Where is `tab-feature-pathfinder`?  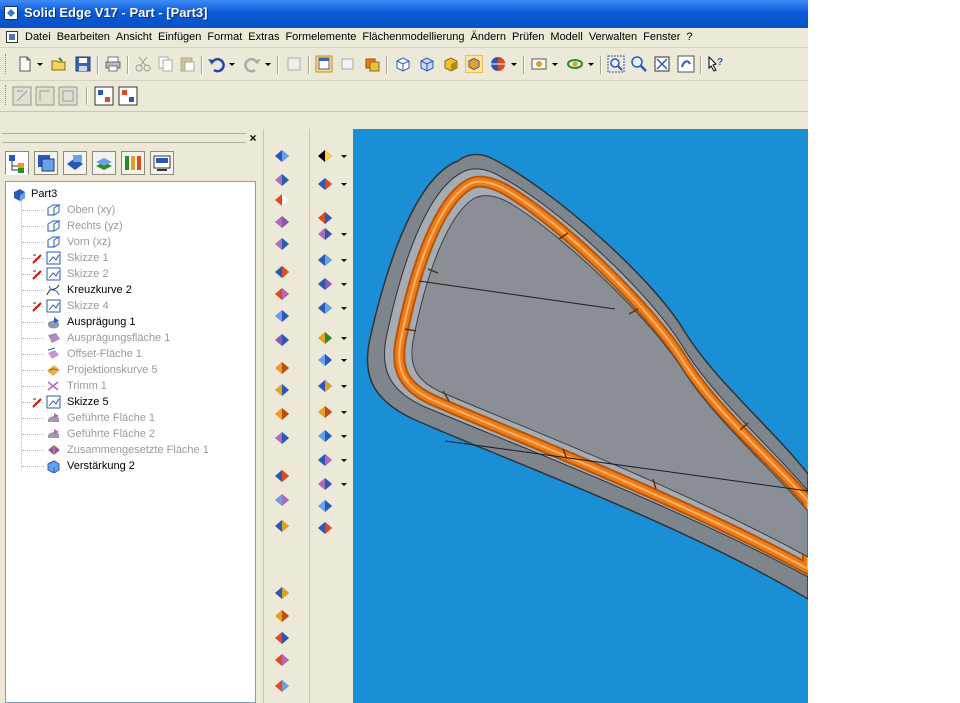 tab-feature-pathfinder is located at coordinates (17, 163).